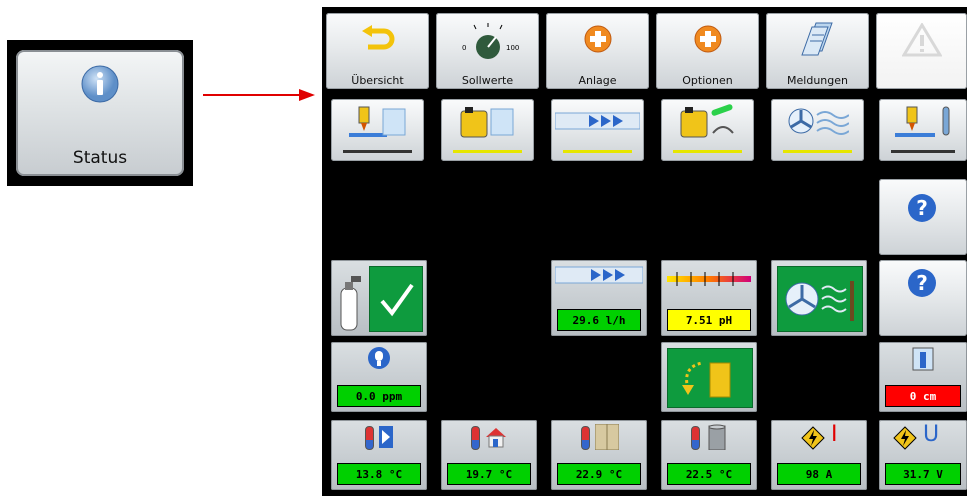 The image size is (967, 496). What do you see at coordinates (709, 279) in the screenshot?
I see `ph-scale-icon` at bounding box center [709, 279].